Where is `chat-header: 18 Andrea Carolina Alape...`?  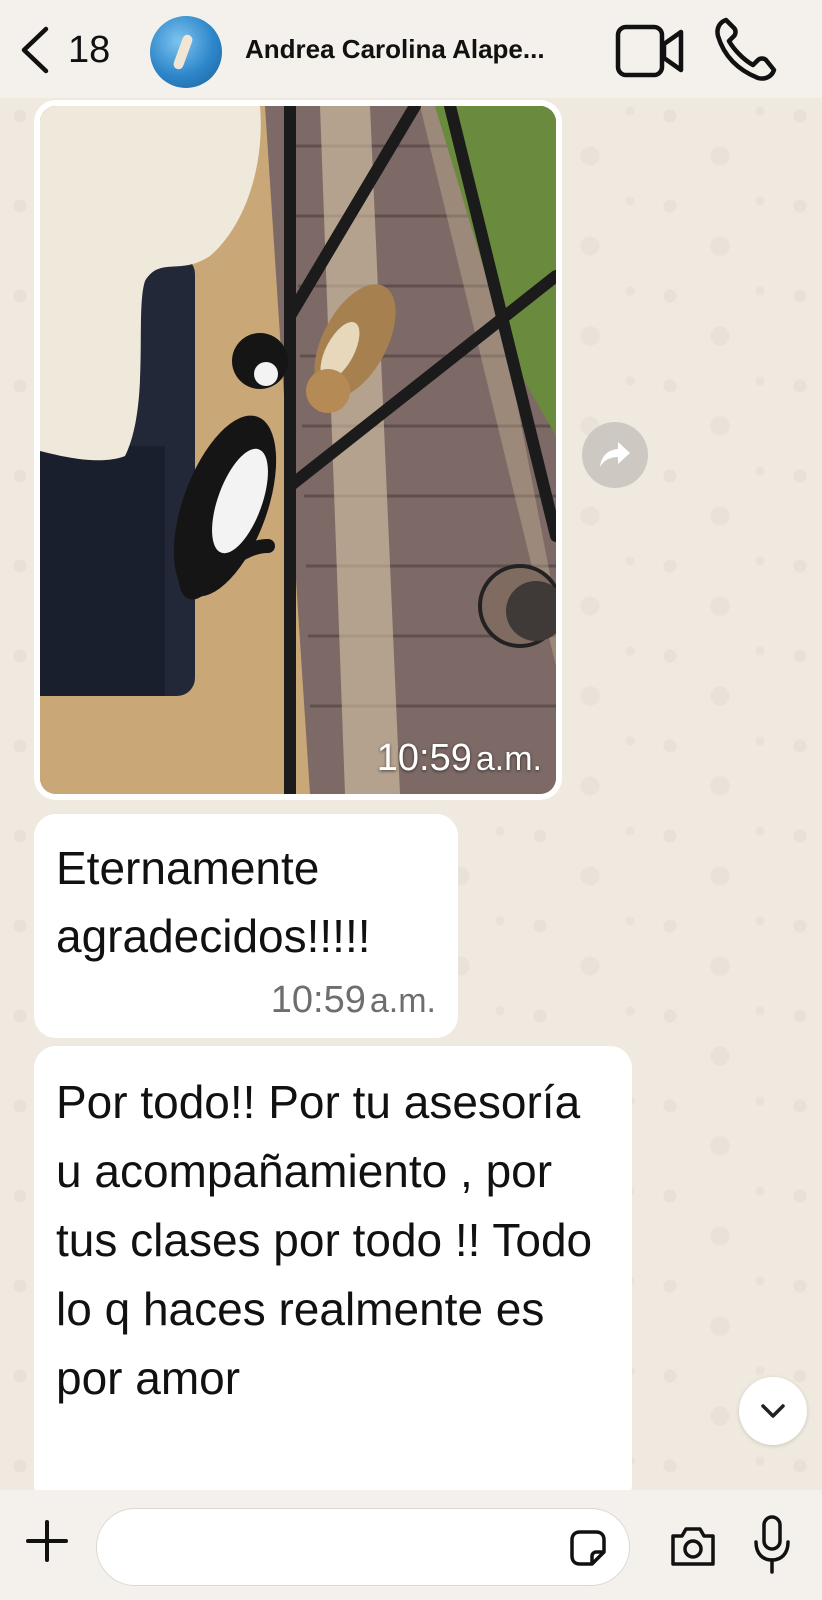
chat-header: 18 Andrea Carolina Alape... is located at coordinates (411, 49).